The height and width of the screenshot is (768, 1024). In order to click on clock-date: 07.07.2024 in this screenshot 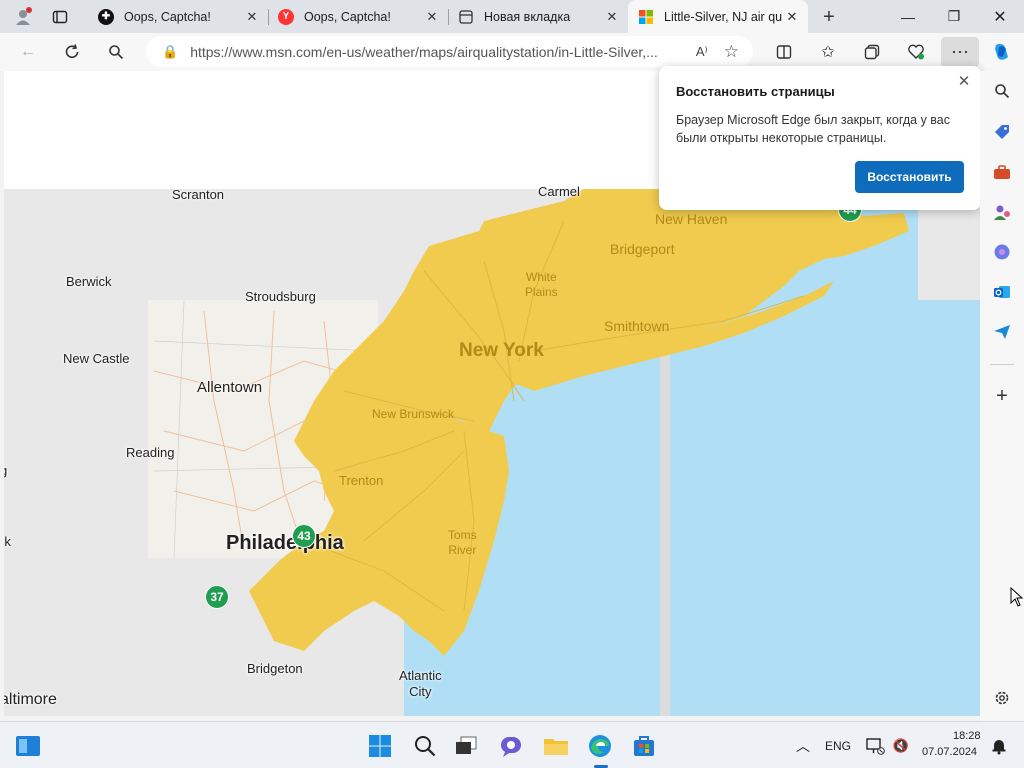, I will do `click(949, 752)`.